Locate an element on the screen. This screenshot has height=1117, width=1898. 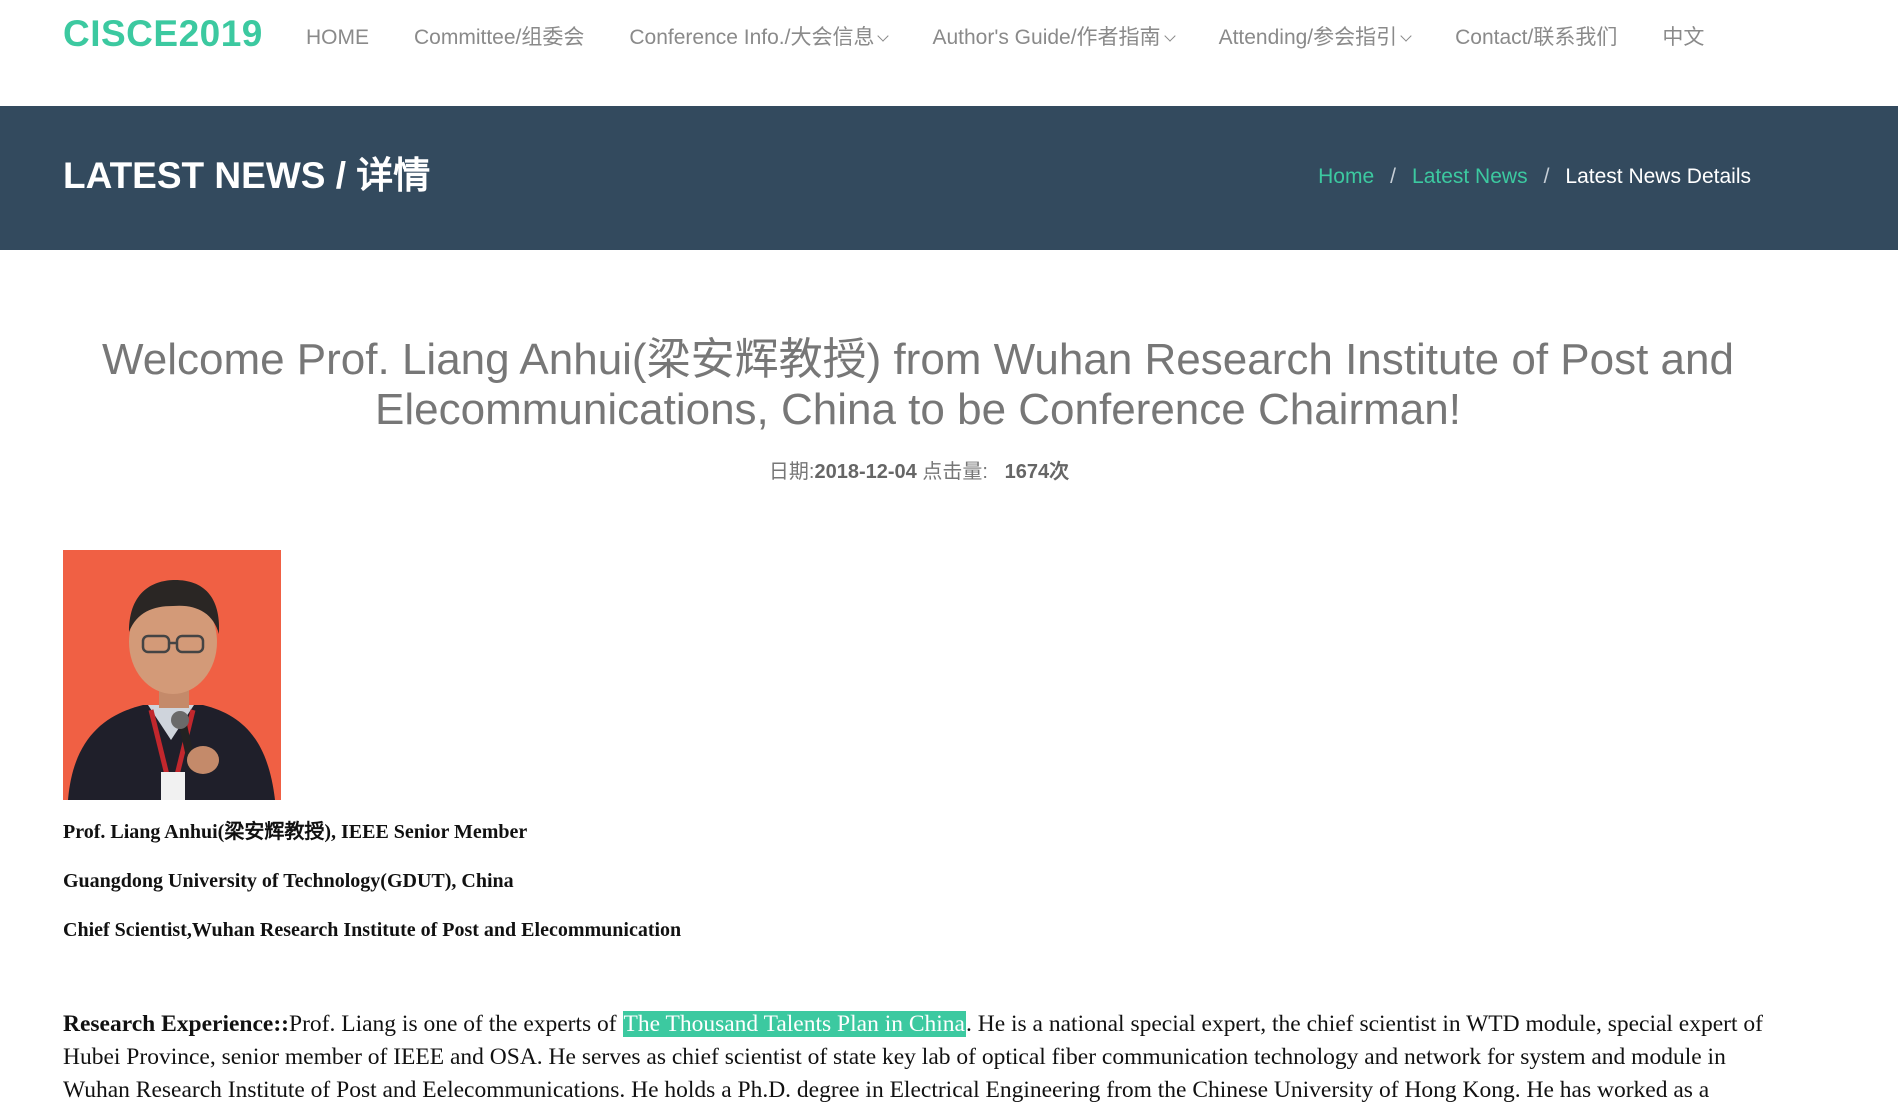
speaker-photo is located at coordinates (172, 675).